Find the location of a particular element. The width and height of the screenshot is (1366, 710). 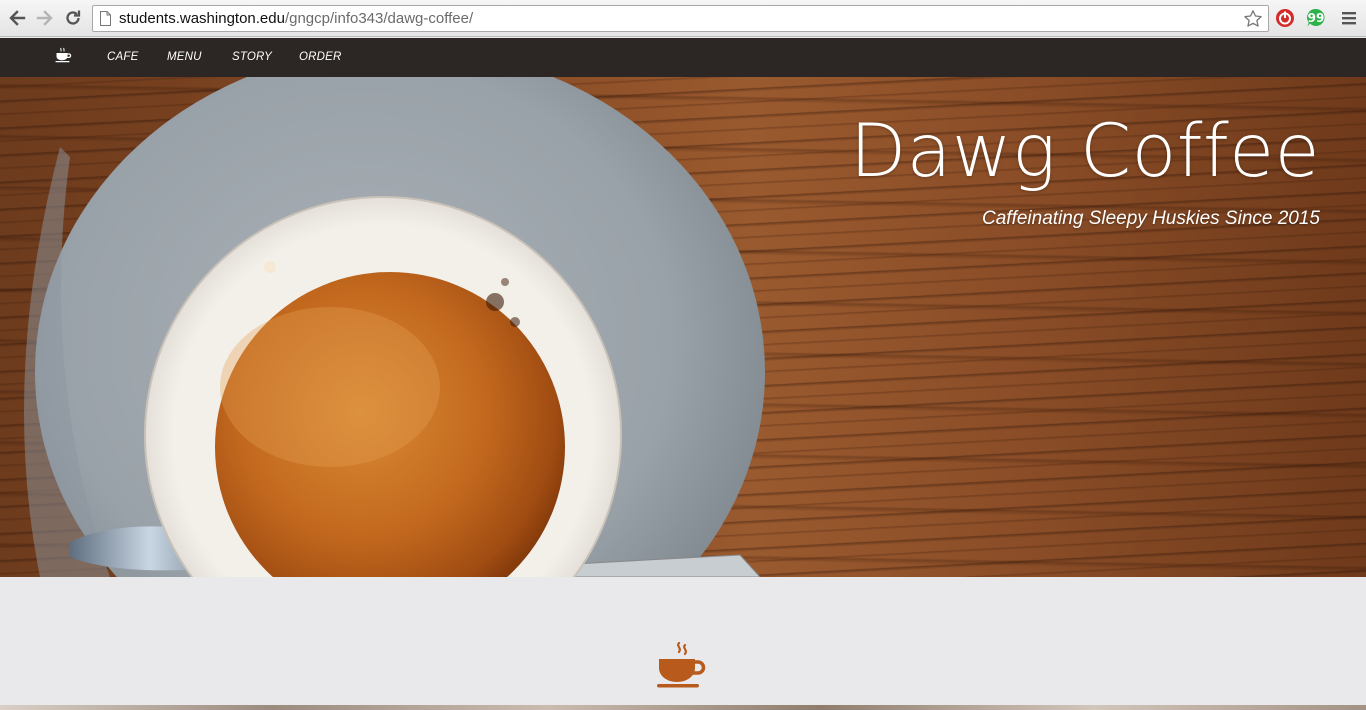

green-quote-extension-icon: 99 is located at coordinates (1316, 18).